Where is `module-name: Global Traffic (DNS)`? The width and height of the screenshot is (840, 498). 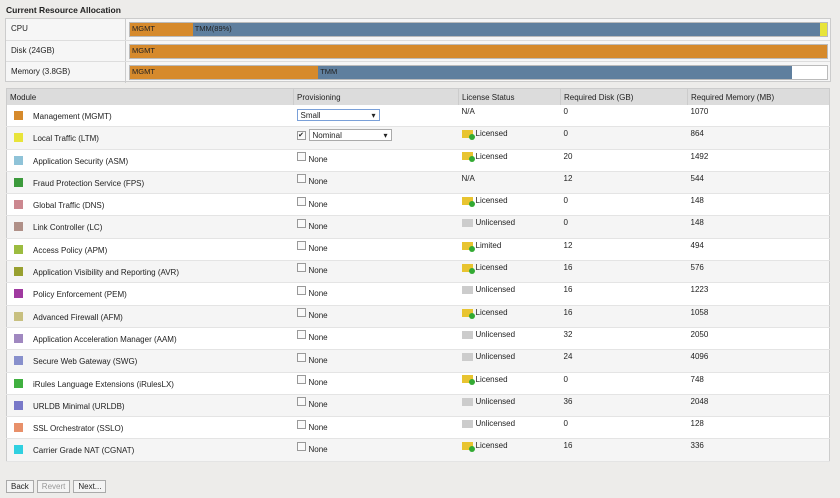
module-name: Global Traffic (DNS) is located at coordinates (69, 206).